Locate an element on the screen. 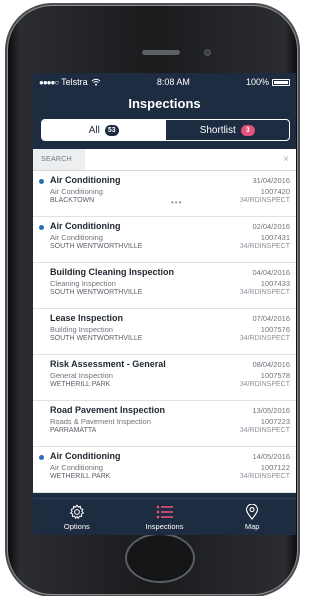  inspection-number: 1007122 is located at coordinates (275, 467).